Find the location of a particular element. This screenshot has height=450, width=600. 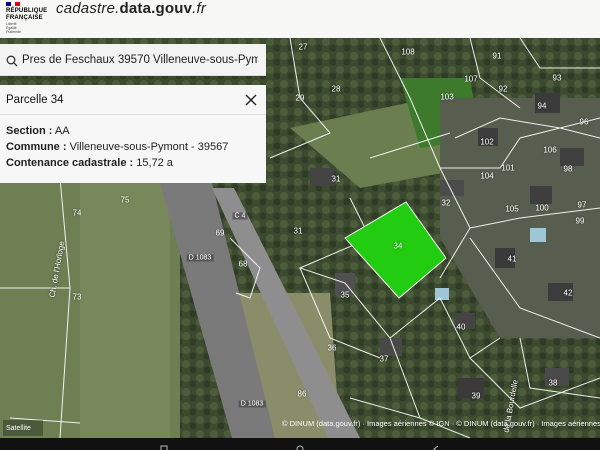

logo-motto: Liberté Égalité Fraternité is located at coordinates (13, 28).